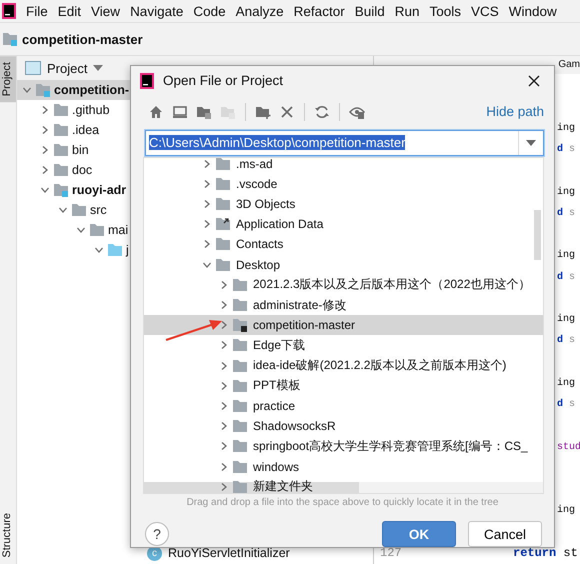 The height and width of the screenshot is (564, 580). Describe the element at coordinates (569, 64) in the screenshot. I see `editor-tab: Gam` at that location.